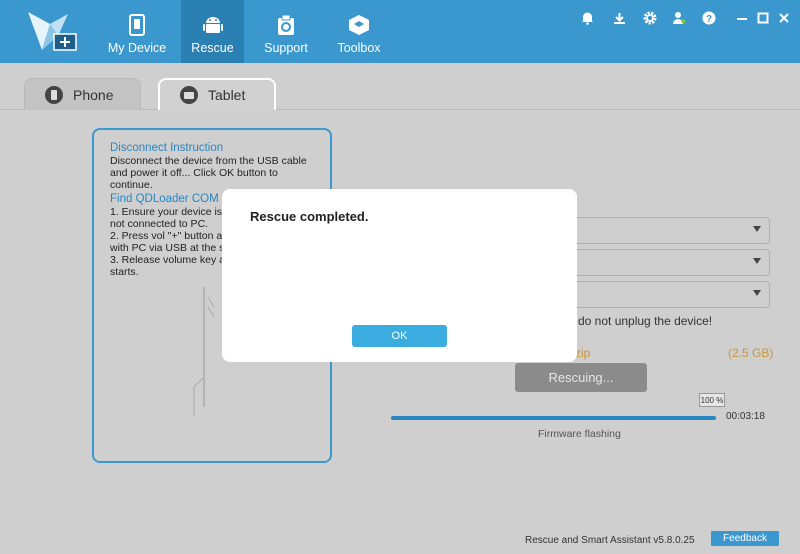 The image size is (800, 554). I want to click on phone-tab-icon, so click(54, 94).